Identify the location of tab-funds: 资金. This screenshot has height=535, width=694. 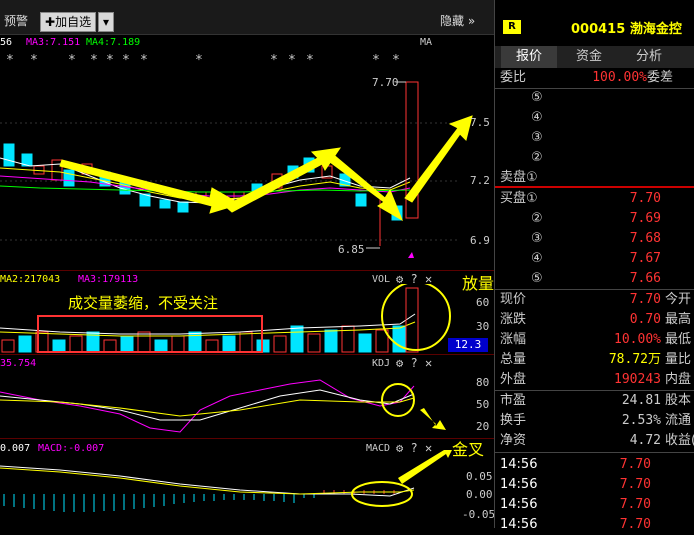
(589, 57).